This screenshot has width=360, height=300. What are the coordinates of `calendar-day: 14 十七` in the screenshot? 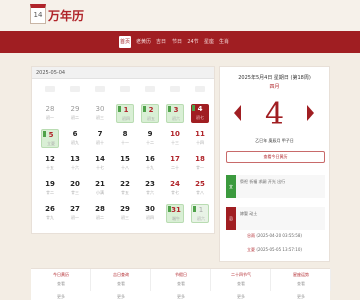 It's located at (100, 163).